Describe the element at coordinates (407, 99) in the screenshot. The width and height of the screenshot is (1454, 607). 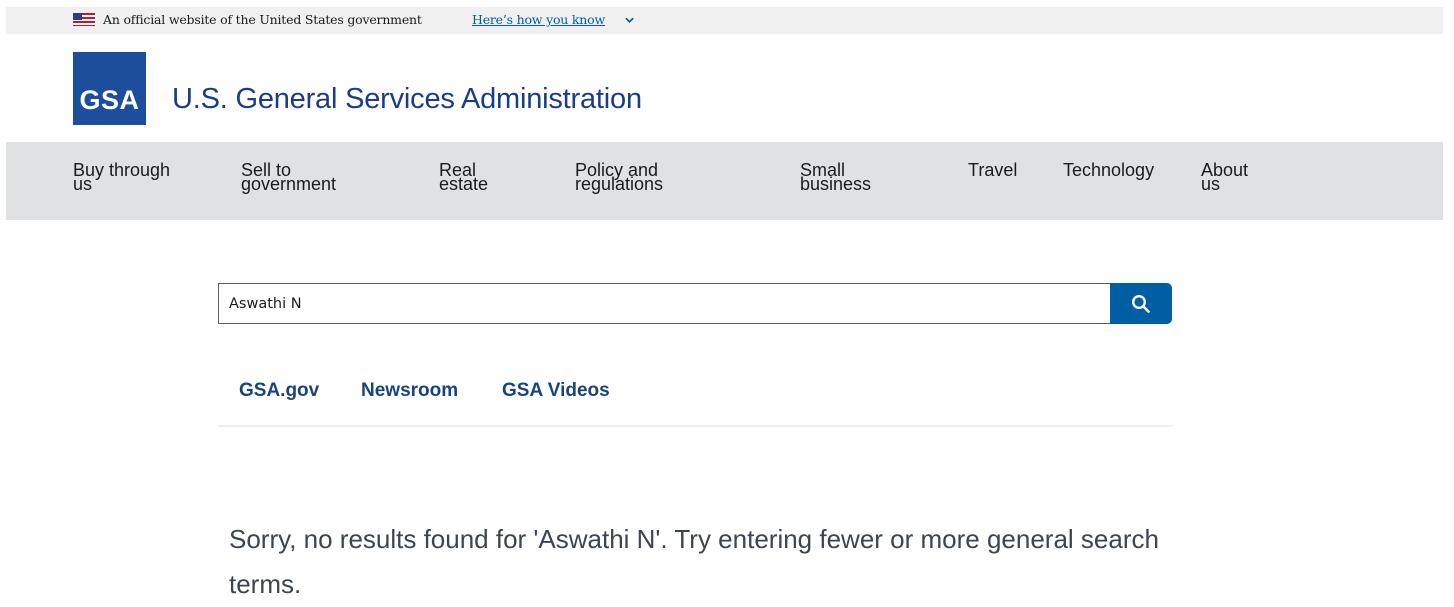
I see `site-title: U.S. General Services Administration` at that location.